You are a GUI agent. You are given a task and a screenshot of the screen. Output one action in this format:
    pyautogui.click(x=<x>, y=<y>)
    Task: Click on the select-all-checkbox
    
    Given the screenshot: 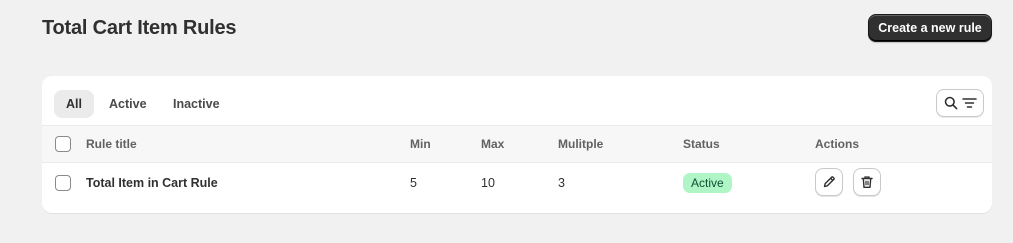 What is the action you would take?
    pyautogui.click(x=63, y=144)
    